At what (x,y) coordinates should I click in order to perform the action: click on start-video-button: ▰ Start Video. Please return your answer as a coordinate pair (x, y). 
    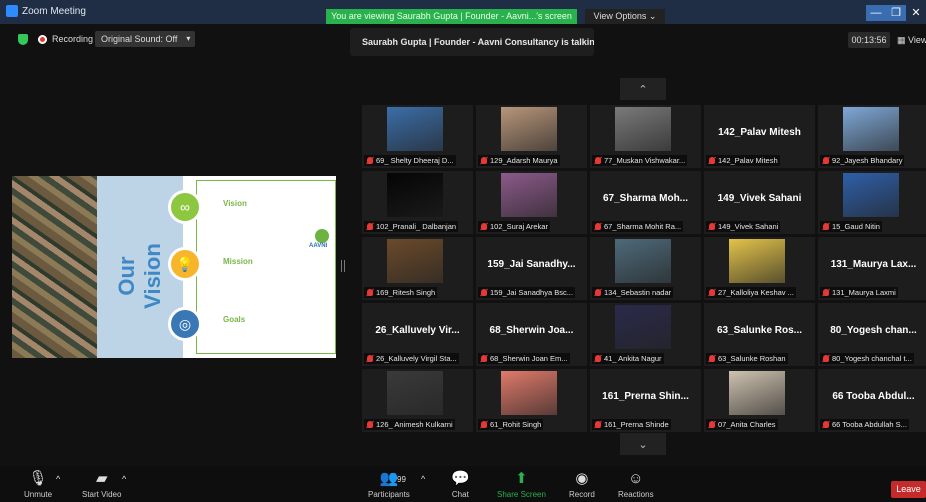
    Looking at the image, I should click on (101, 484).